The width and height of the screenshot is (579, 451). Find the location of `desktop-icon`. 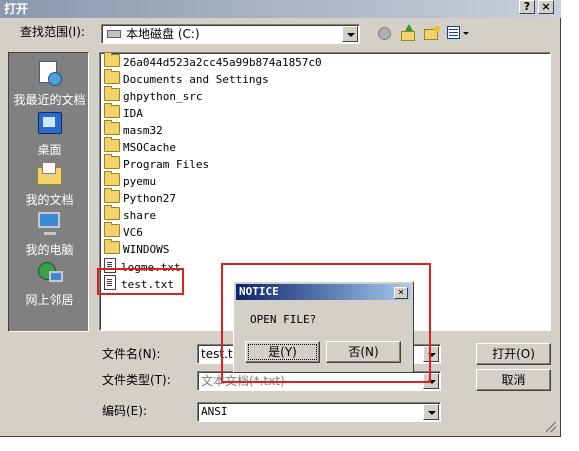

desktop-icon is located at coordinates (50, 124).